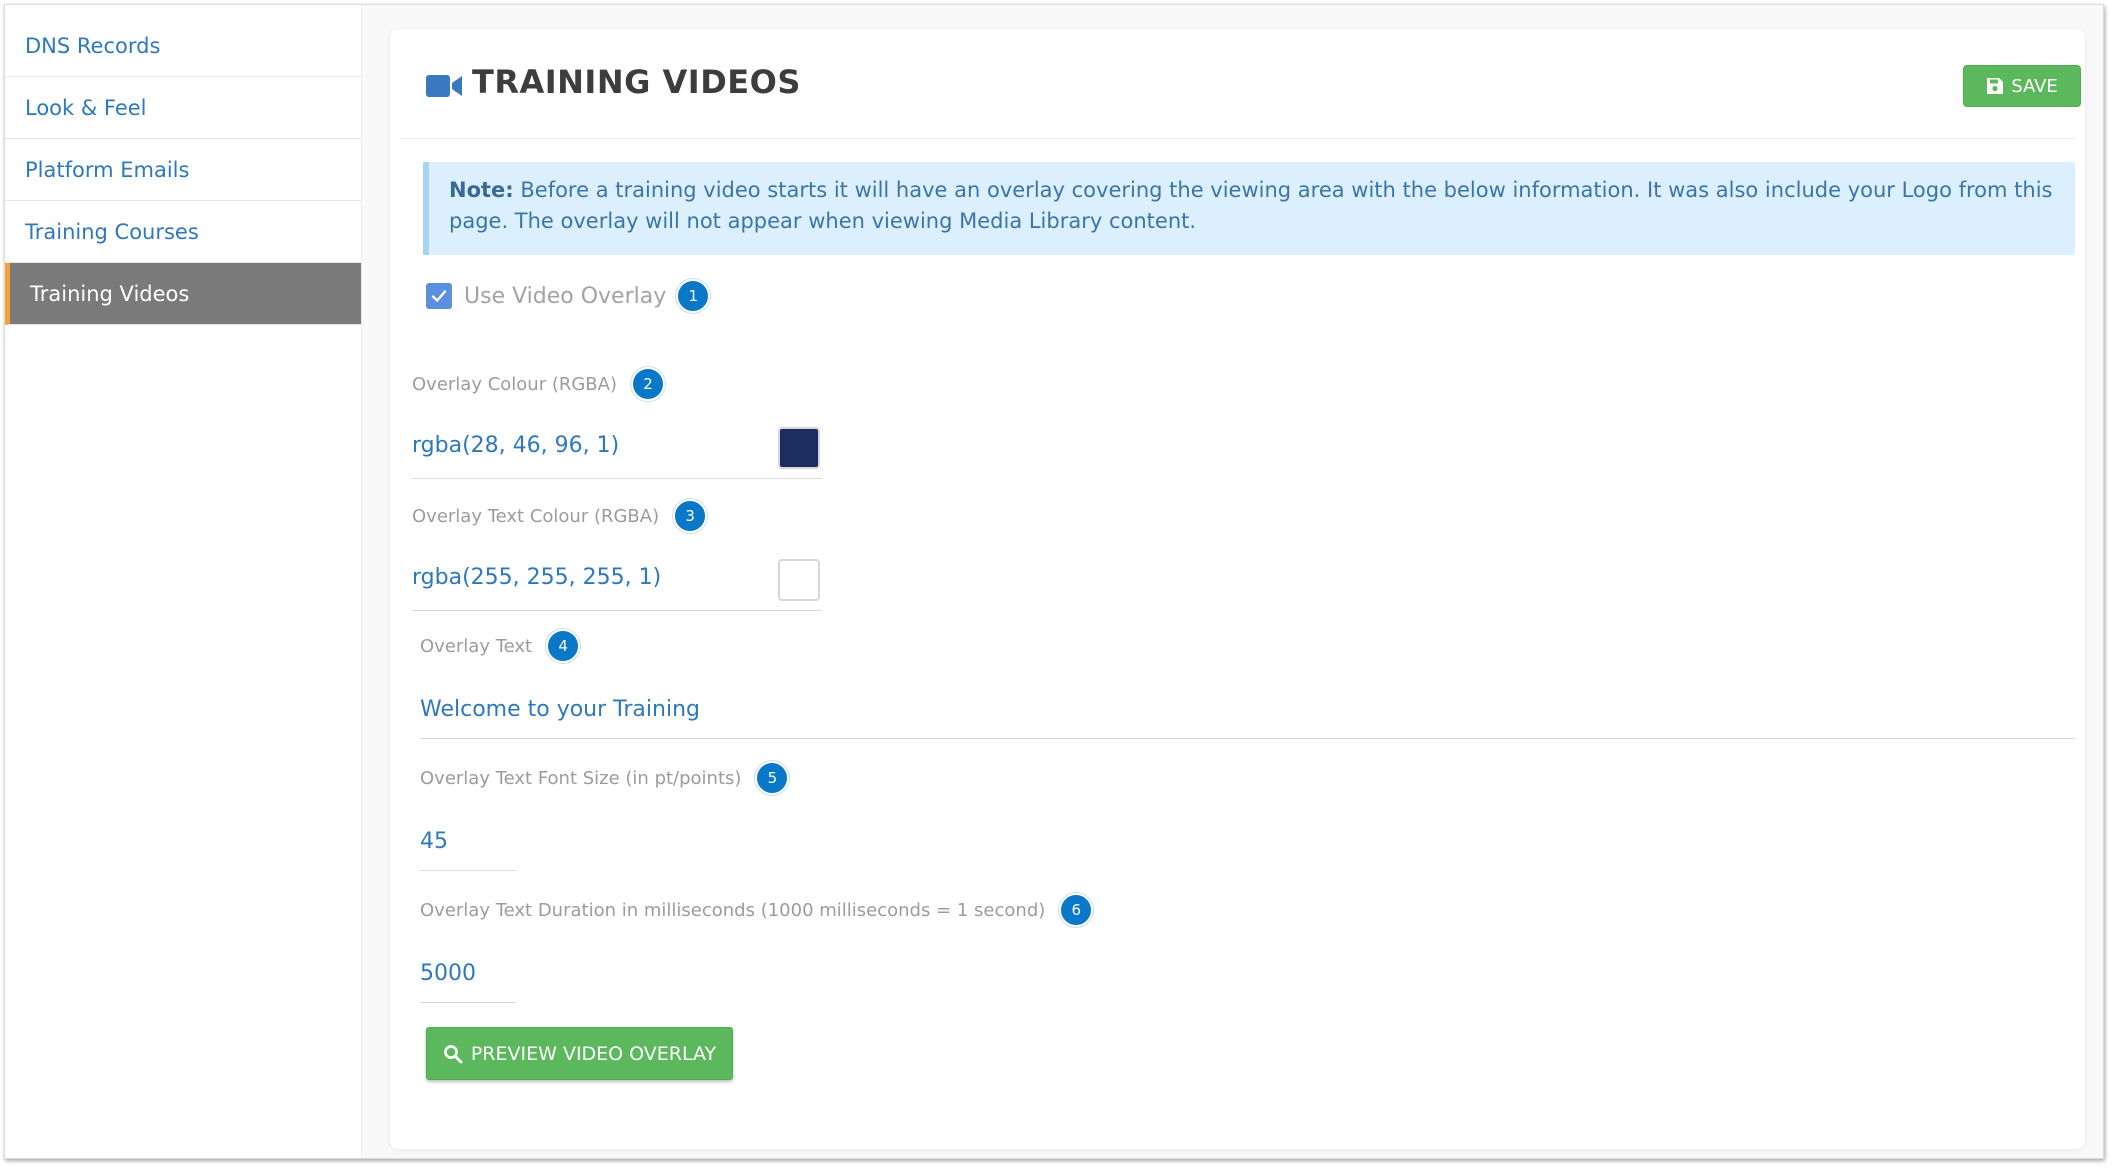 The width and height of the screenshot is (2115, 1168). Describe the element at coordinates (183, 108) in the screenshot. I see `sidebar-item-look-and-feel: Look & Feel` at that location.